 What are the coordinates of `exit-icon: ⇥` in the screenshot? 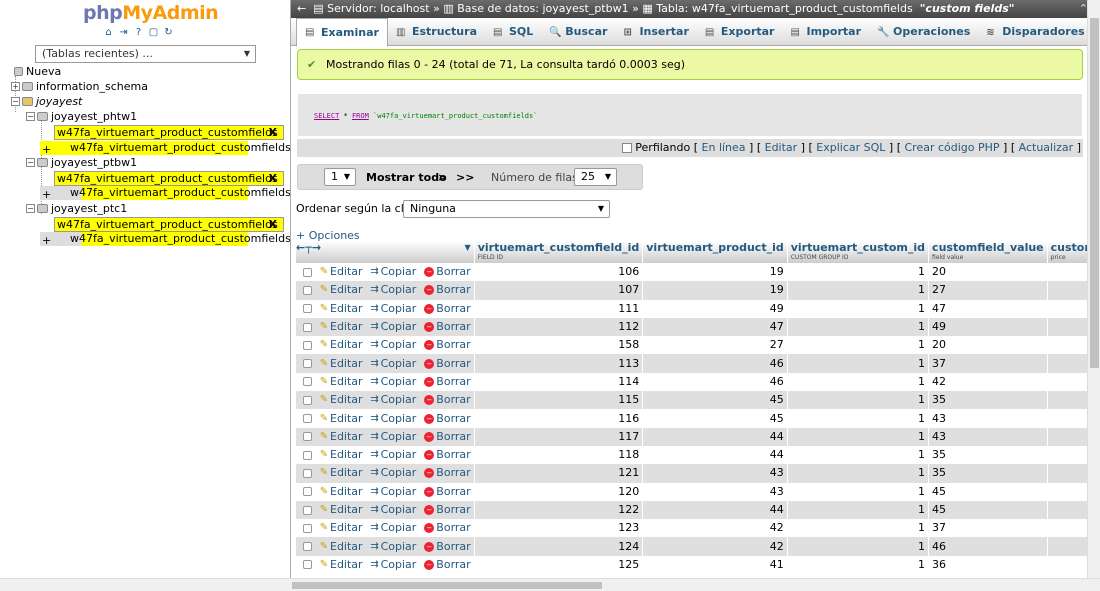 It's located at (123, 32).